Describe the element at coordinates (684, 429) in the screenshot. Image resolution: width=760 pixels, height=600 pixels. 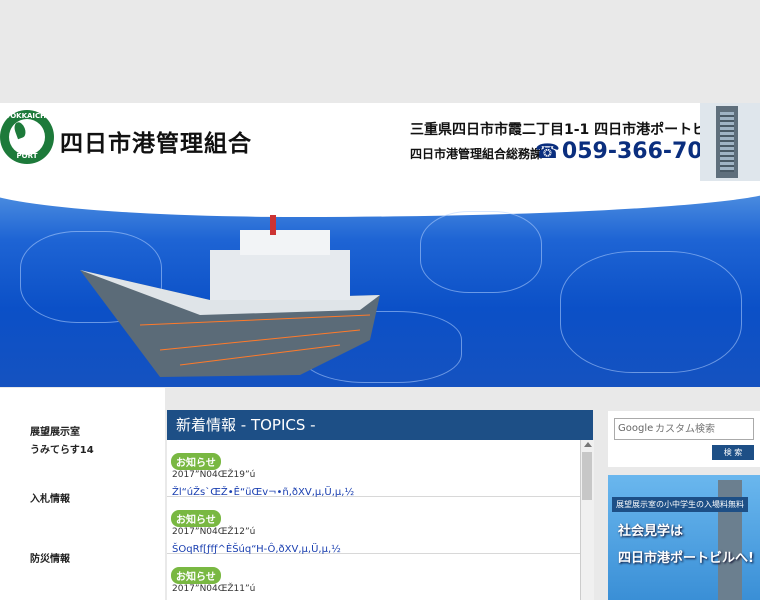
I see `search-input` at that location.